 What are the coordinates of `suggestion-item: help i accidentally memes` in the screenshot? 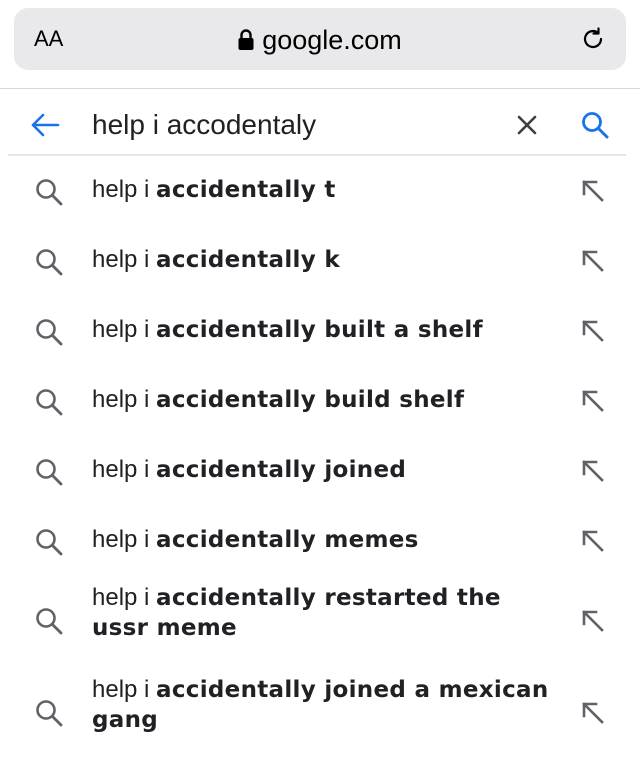 It's located at (320, 541).